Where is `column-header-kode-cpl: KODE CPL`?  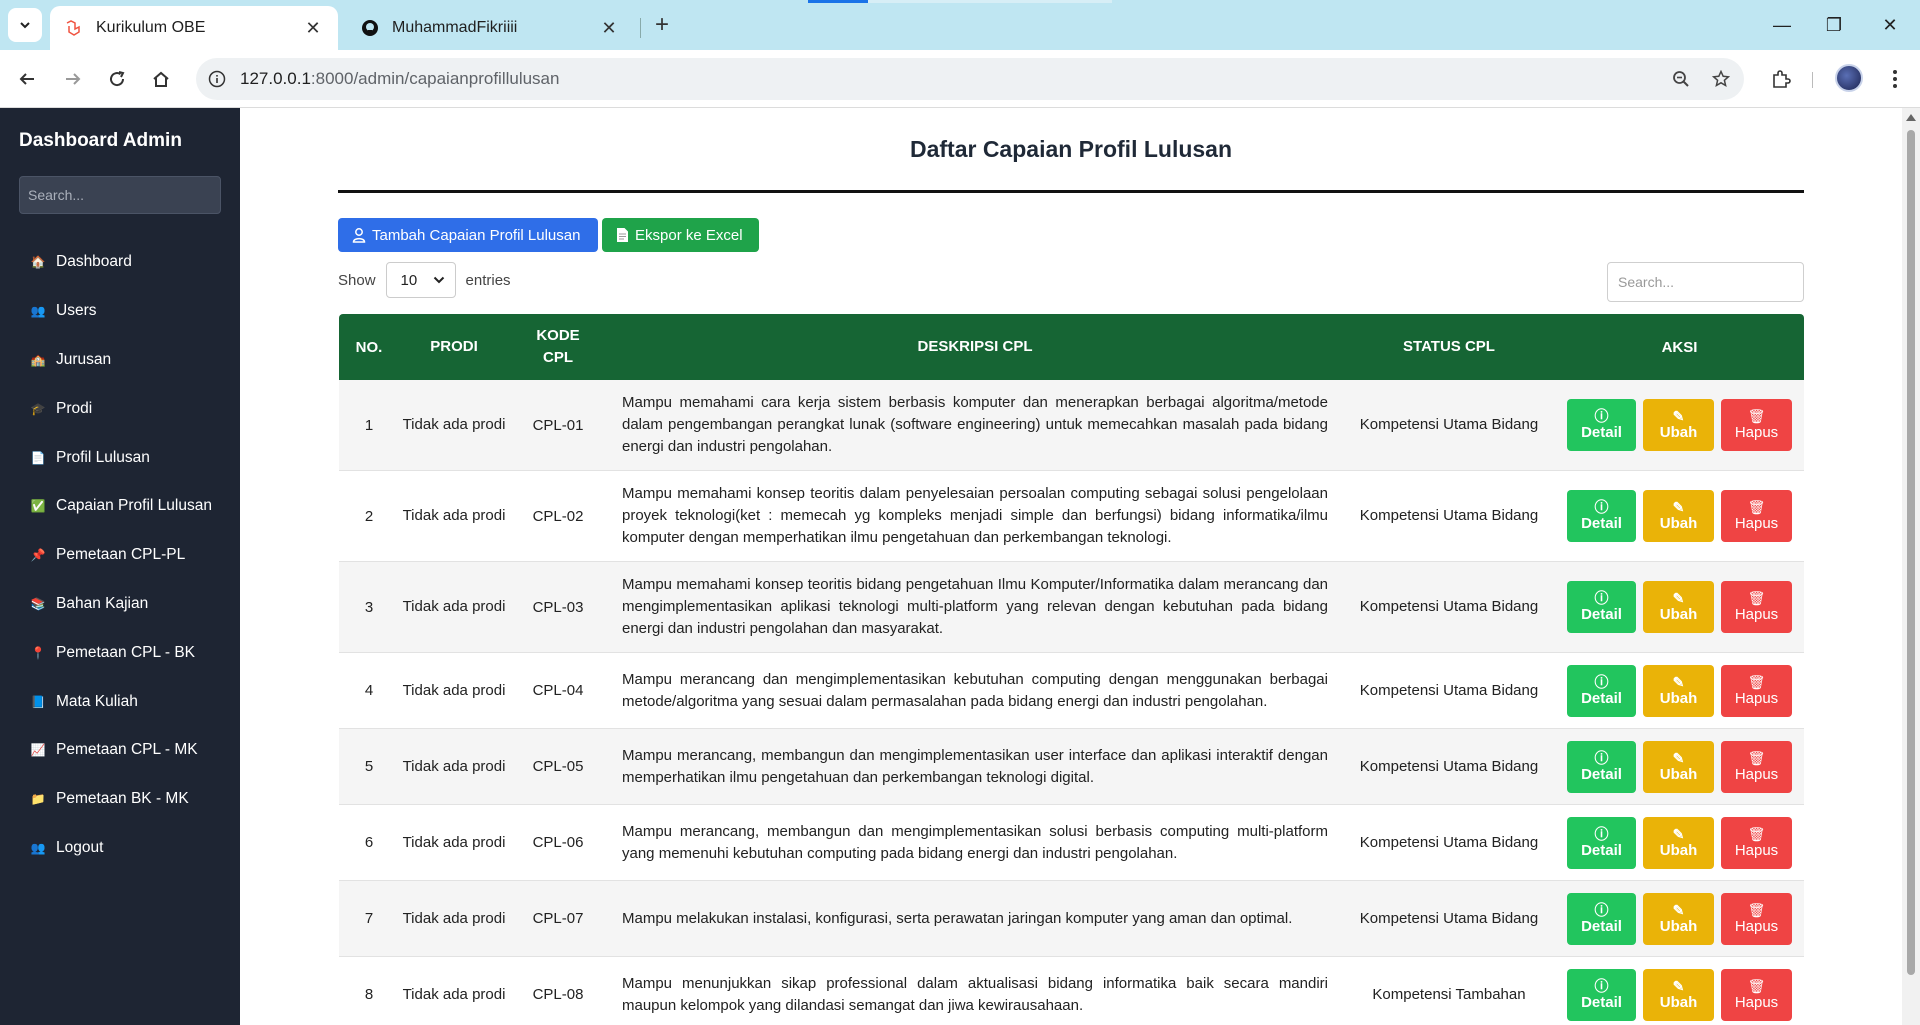 column-header-kode-cpl: KODE CPL is located at coordinates (558, 347).